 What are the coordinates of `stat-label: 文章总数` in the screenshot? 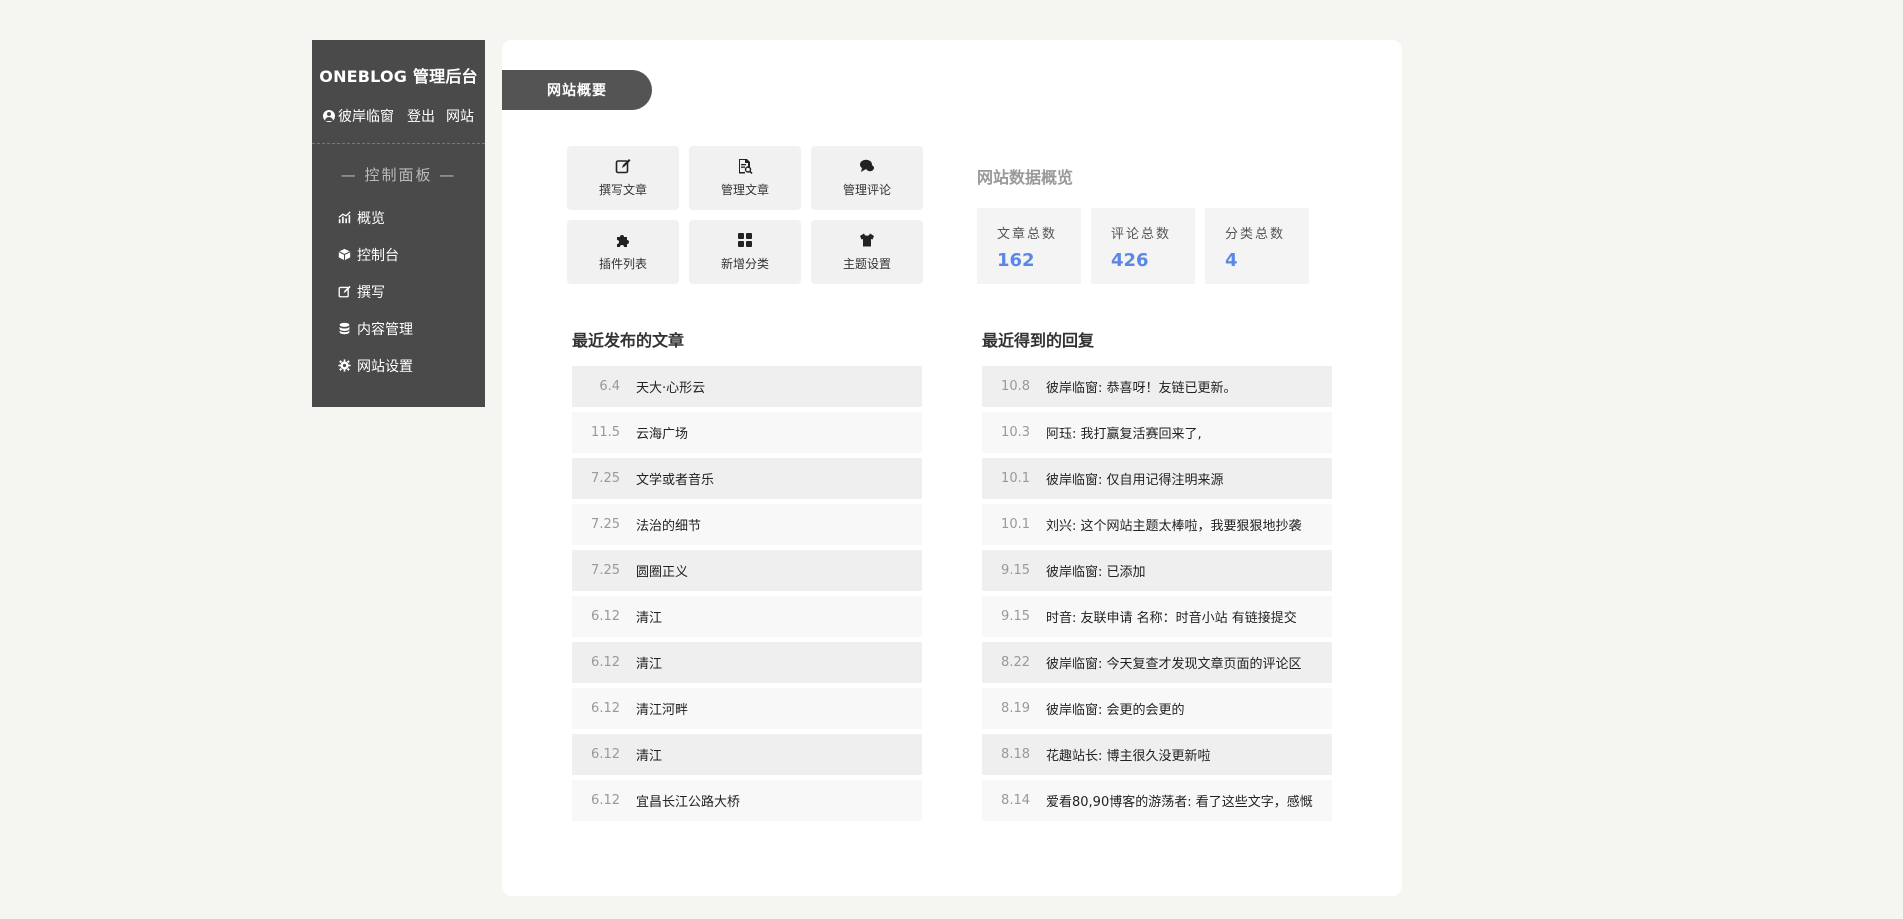 It's located at (1027, 234).